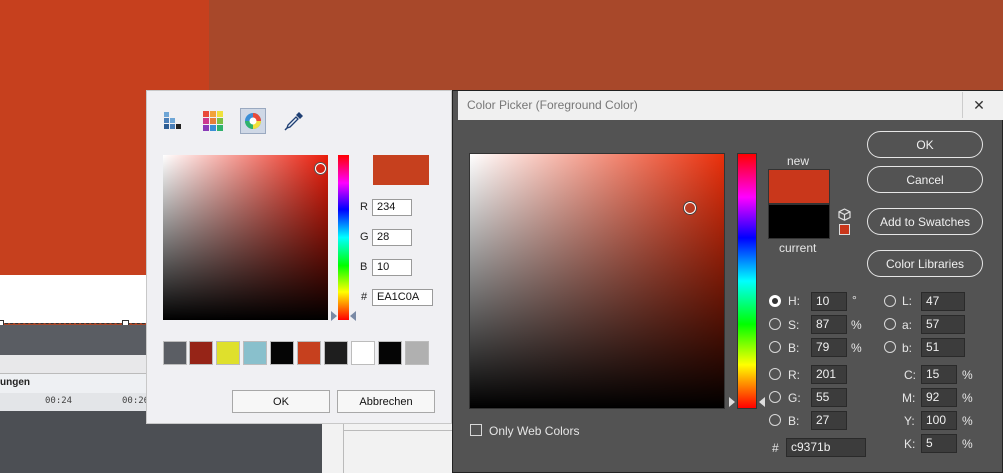 The height and width of the screenshot is (473, 1003). I want to click on add-to-swatches-button: Add to Swatches, so click(925, 221).